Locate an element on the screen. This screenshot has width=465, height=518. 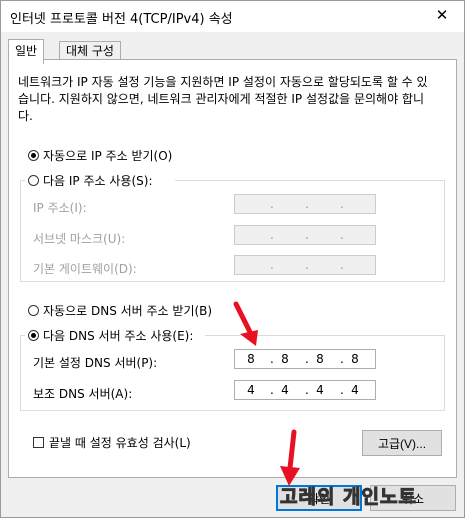
subnet-mask-input: . . . is located at coordinates (305, 235).